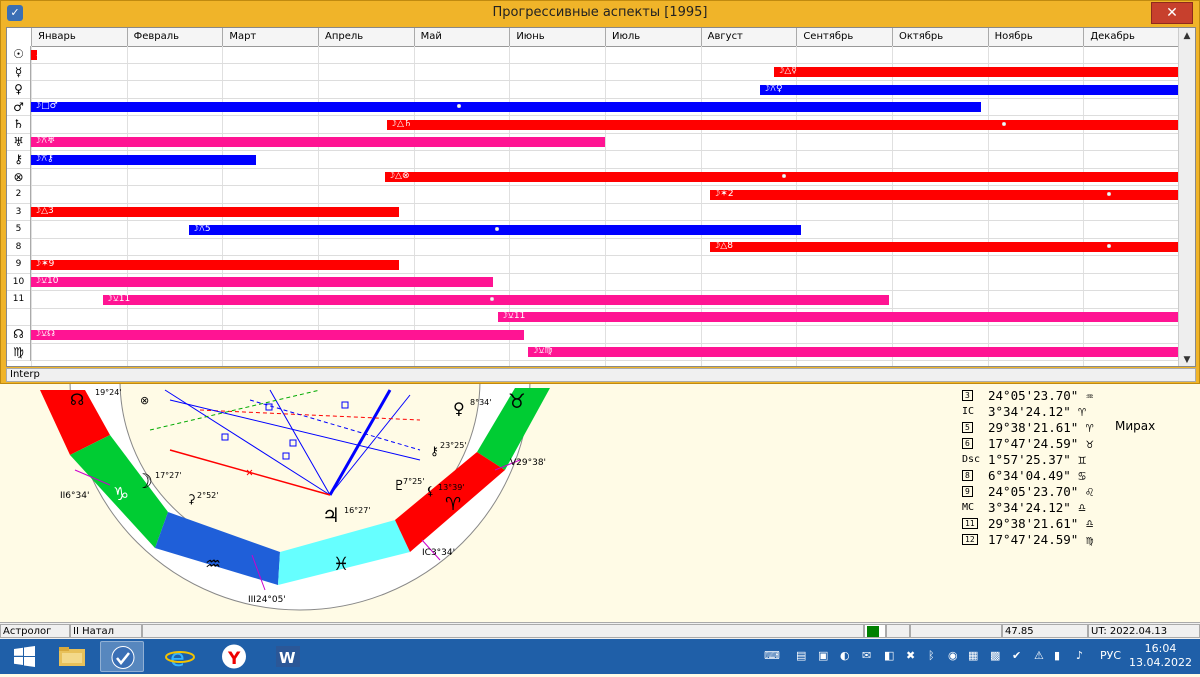 The image size is (1200, 677). I want to click on aspect-row: 8 ☽△8, so click(593, 247).